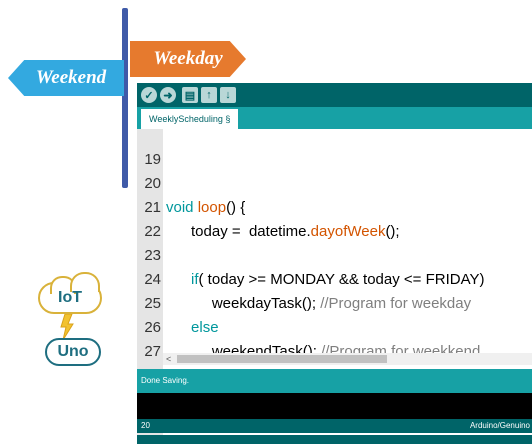 The height and width of the screenshot is (444, 532). Describe the element at coordinates (282, 359) in the screenshot. I see `scrollbar-thumb` at that location.